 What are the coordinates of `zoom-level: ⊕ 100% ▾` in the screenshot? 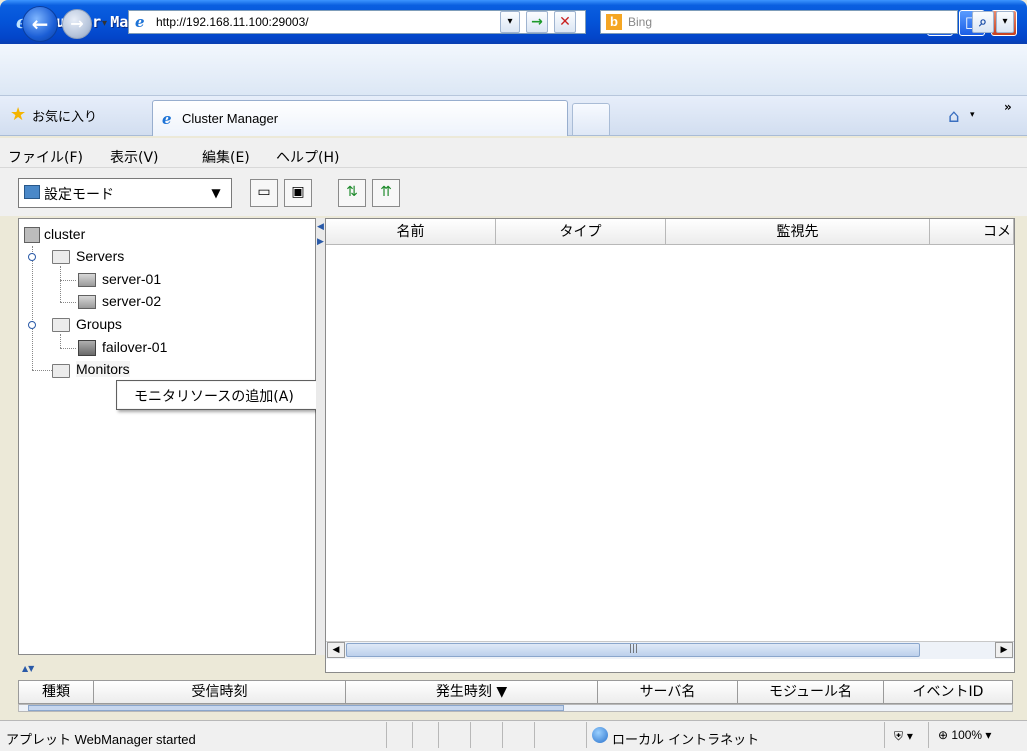 It's located at (964, 735).